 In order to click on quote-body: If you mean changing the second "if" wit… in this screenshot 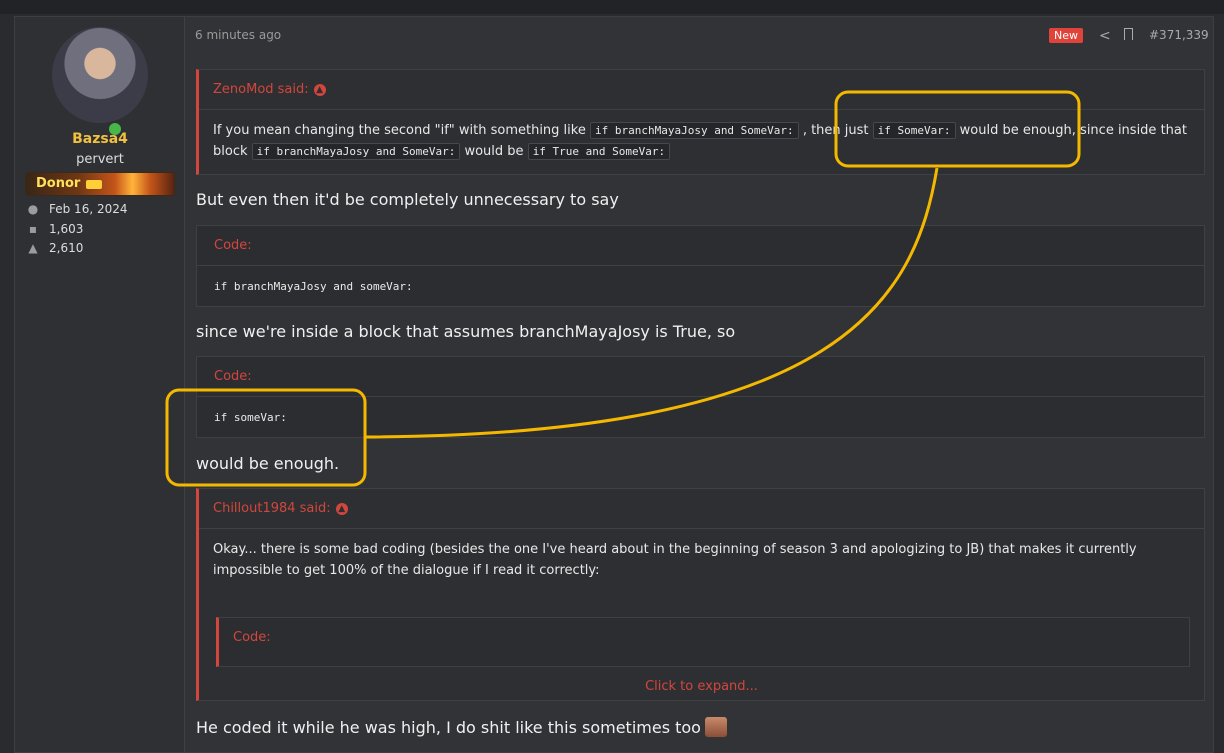, I will do `click(701, 141)`.